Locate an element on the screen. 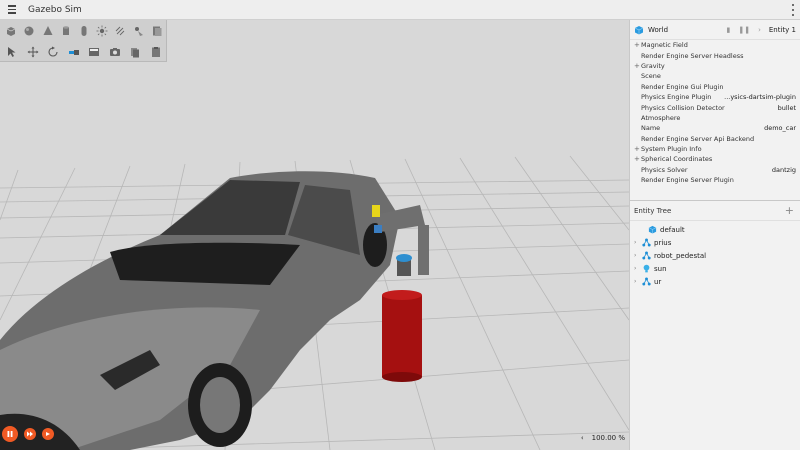  robot-pedestal is located at coordinates (402, 336).